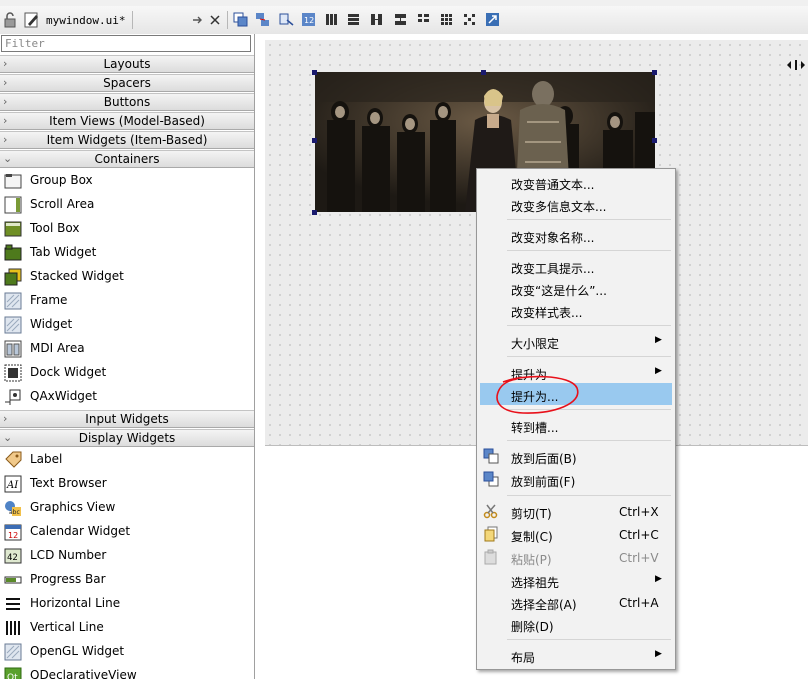 The width and height of the screenshot is (808, 679). Describe the element at coordinates (13, 535) in the screenshot. I see `svg-text: 12` at that location.